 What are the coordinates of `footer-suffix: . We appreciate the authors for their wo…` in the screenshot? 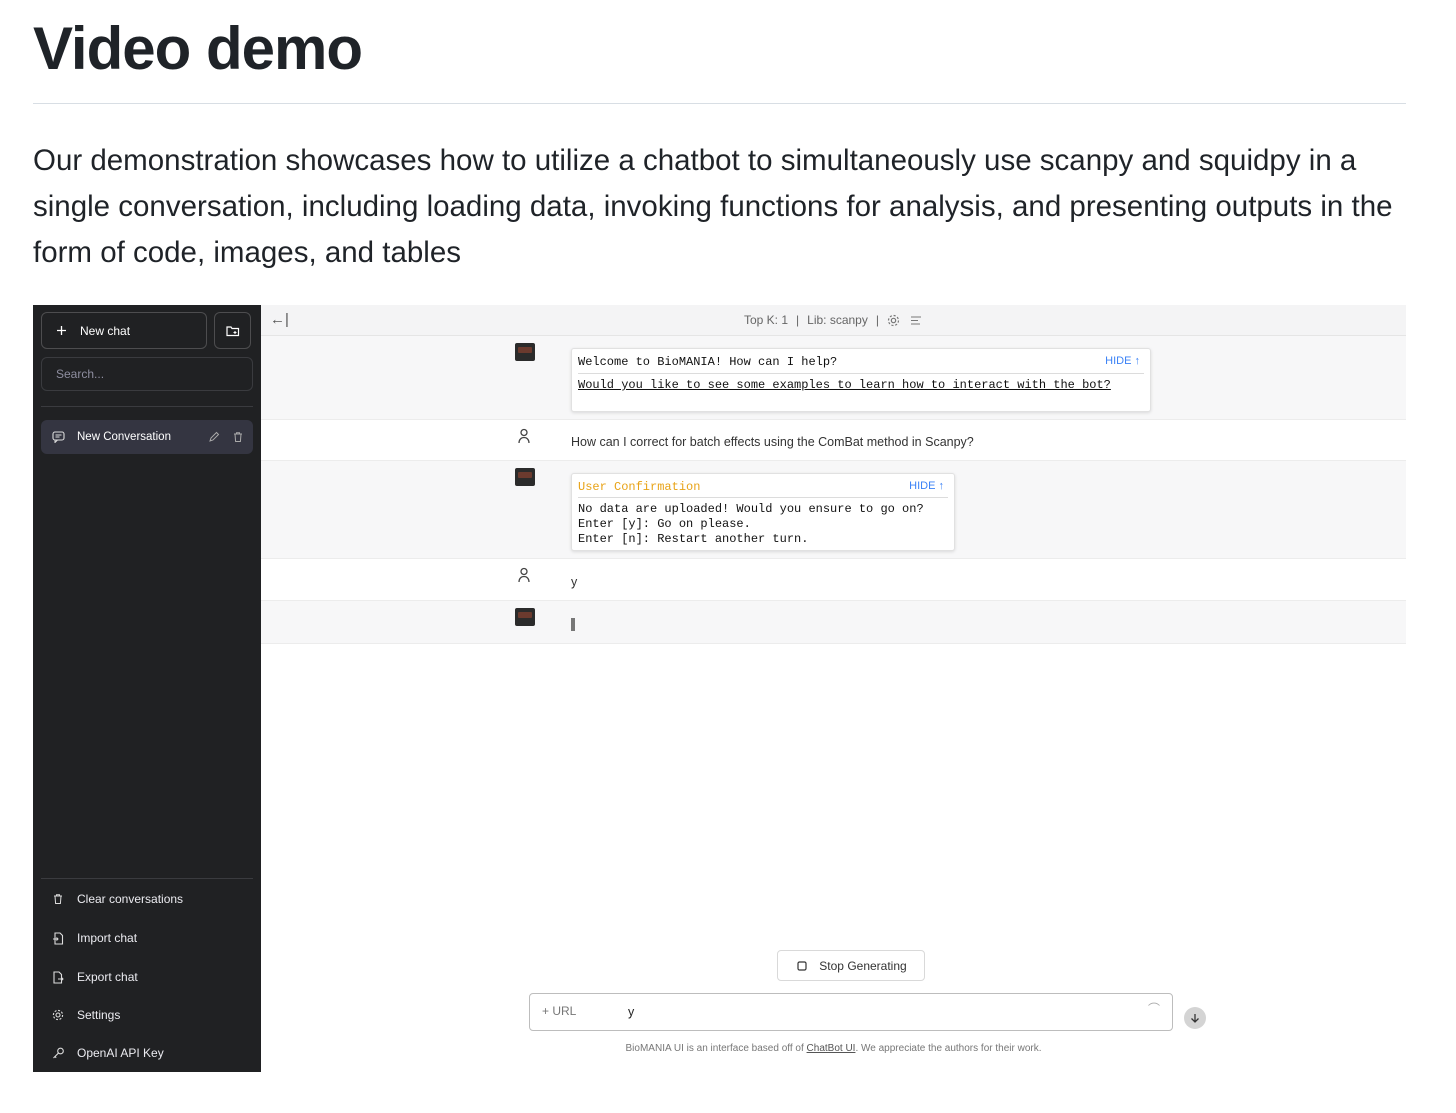 It's located at (948, 1048).